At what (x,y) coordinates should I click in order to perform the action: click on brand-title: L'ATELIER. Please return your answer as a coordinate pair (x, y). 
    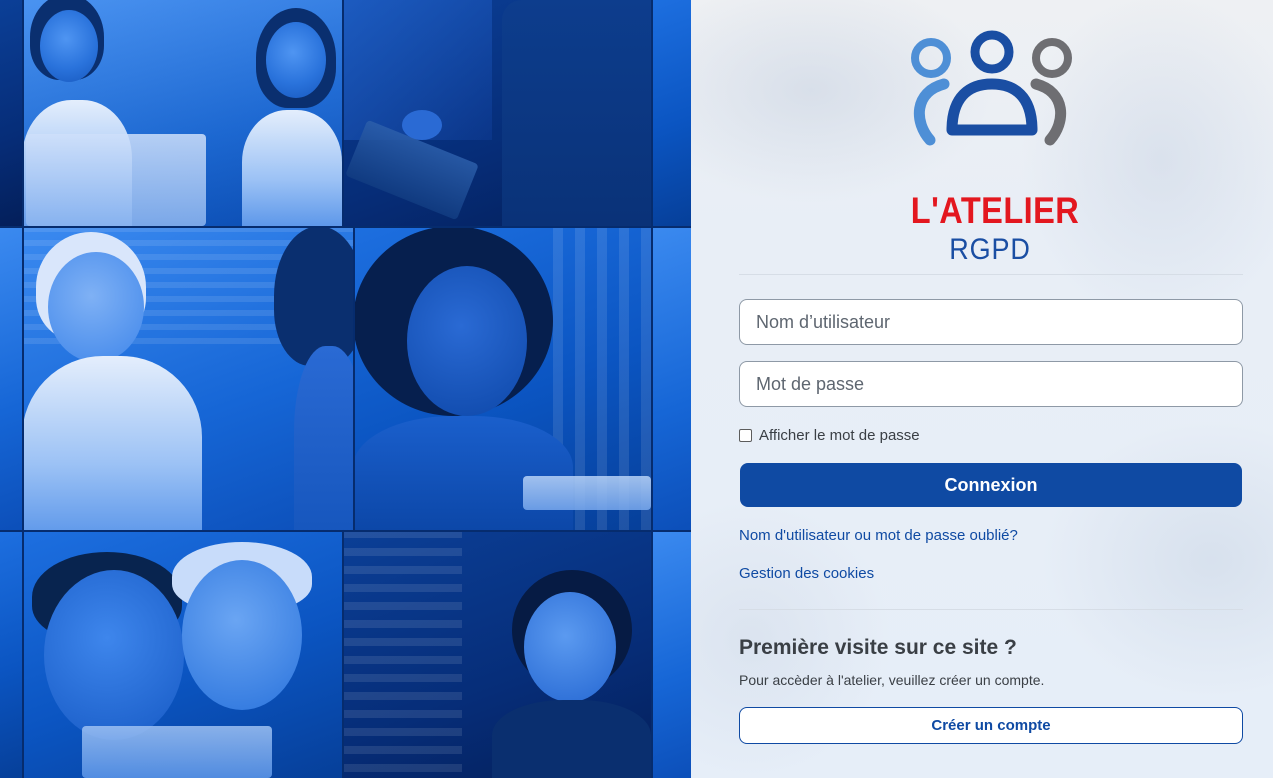
    Looking at the image, I should click on (995, 210).